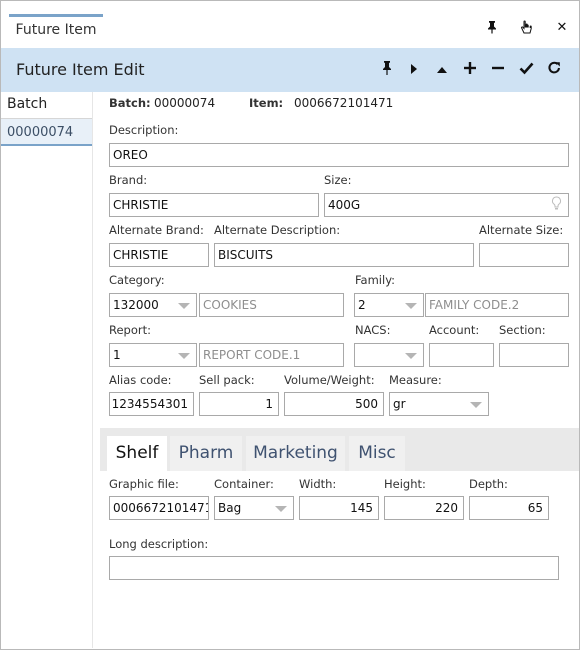 This screenshot has width=580, height=650. What do you see at coordinates (377, 453) in the screenshot?
I see `tab-misc: Misc` at bounding box center [377, 453].